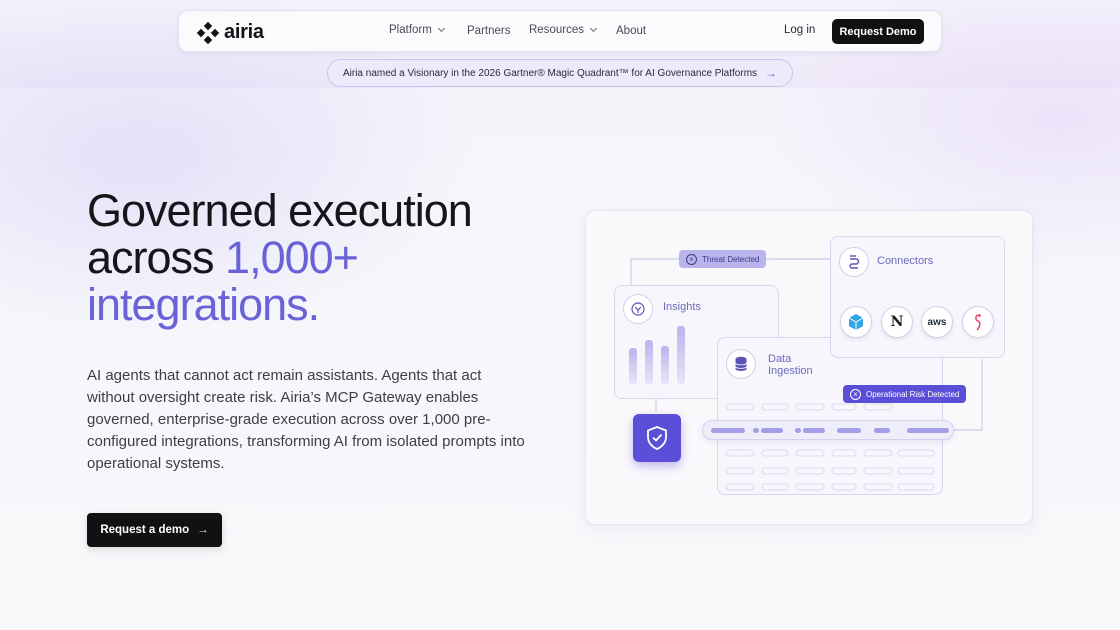 This screenshot has height=630, width=1120. Describe the element at coordinates (410, 30) in the screenshot. I see `nav-item-label: Platform` at that location.